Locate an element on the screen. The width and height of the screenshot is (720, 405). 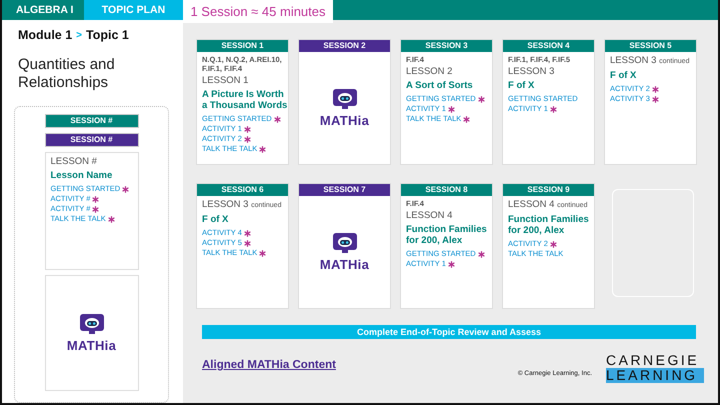
breadcrumb-topic: Topic 1 is located at coordinates (107, 35).